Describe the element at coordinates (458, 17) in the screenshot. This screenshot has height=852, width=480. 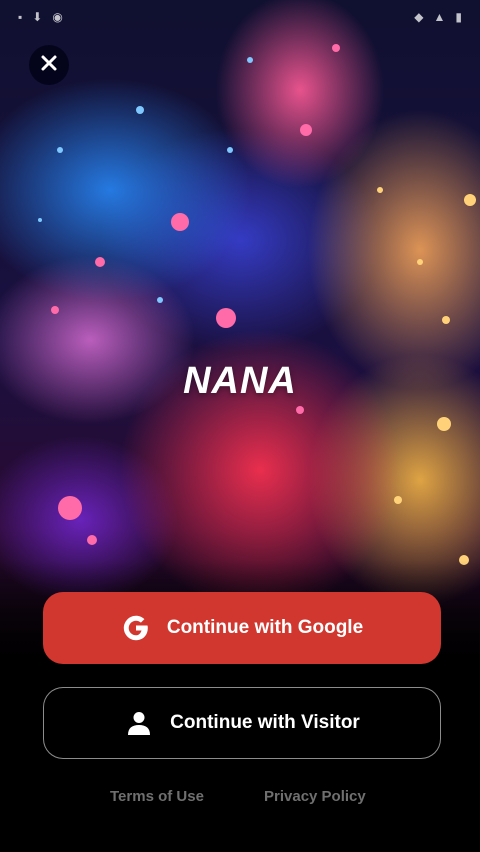
I see `battery-icon: ▮` at that location.